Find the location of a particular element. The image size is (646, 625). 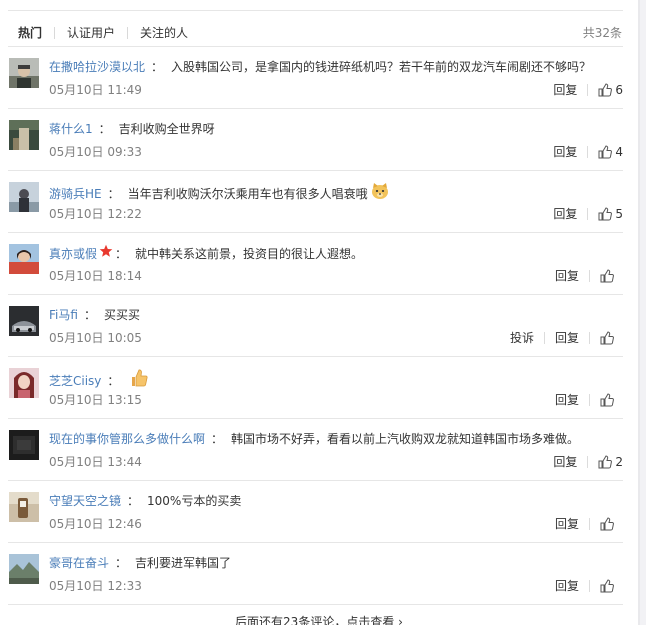

comment-text: 入股韩国公司，是拿国内的钱进碎纸机吗？若干年前的双龙汽车闹剧还不够吗？ is located at coordinates (381, 67).